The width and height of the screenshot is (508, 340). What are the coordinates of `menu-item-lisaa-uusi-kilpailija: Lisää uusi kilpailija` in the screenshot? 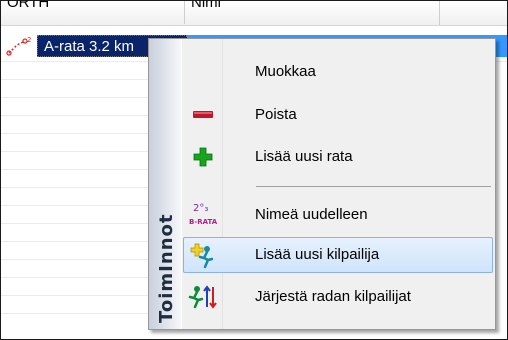 It's located at (338, 255).